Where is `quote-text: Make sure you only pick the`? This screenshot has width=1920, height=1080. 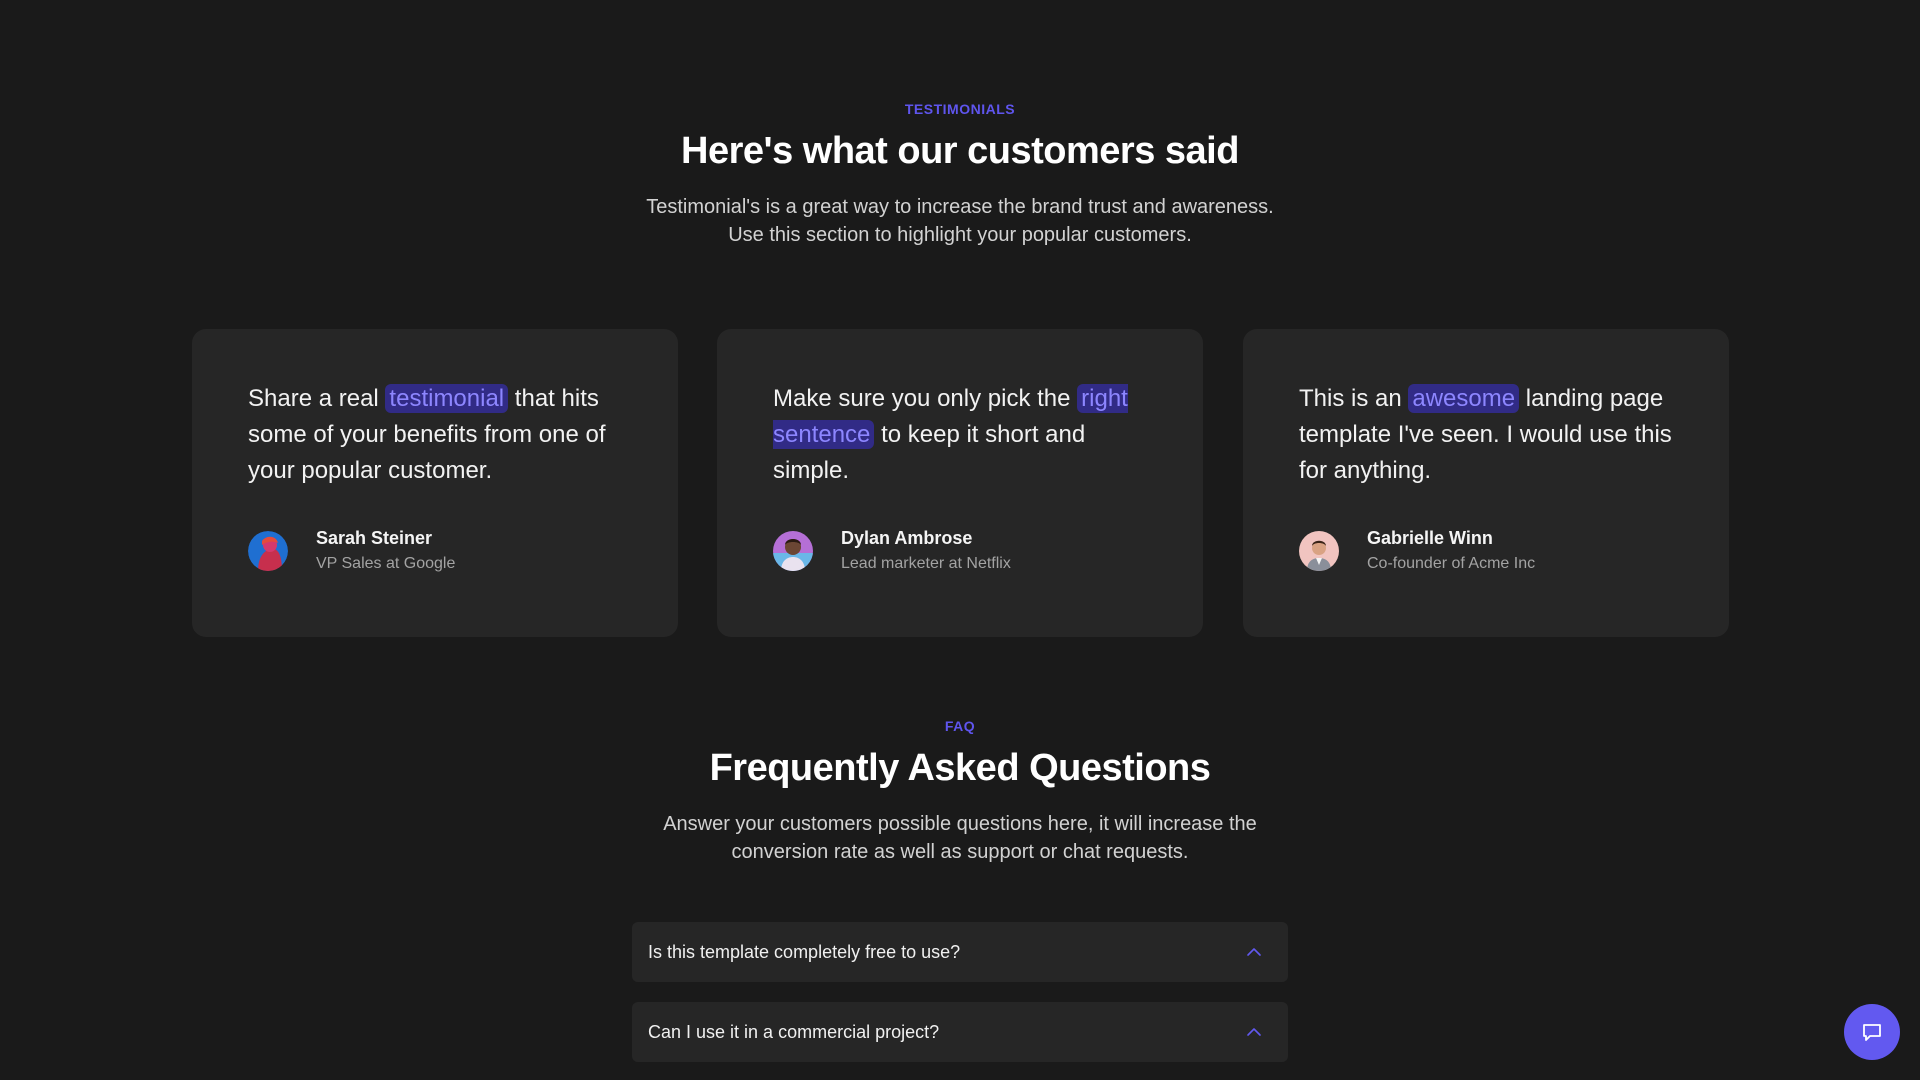
quote-text: Make sure you only pick the is located at coordinates (925, 398).